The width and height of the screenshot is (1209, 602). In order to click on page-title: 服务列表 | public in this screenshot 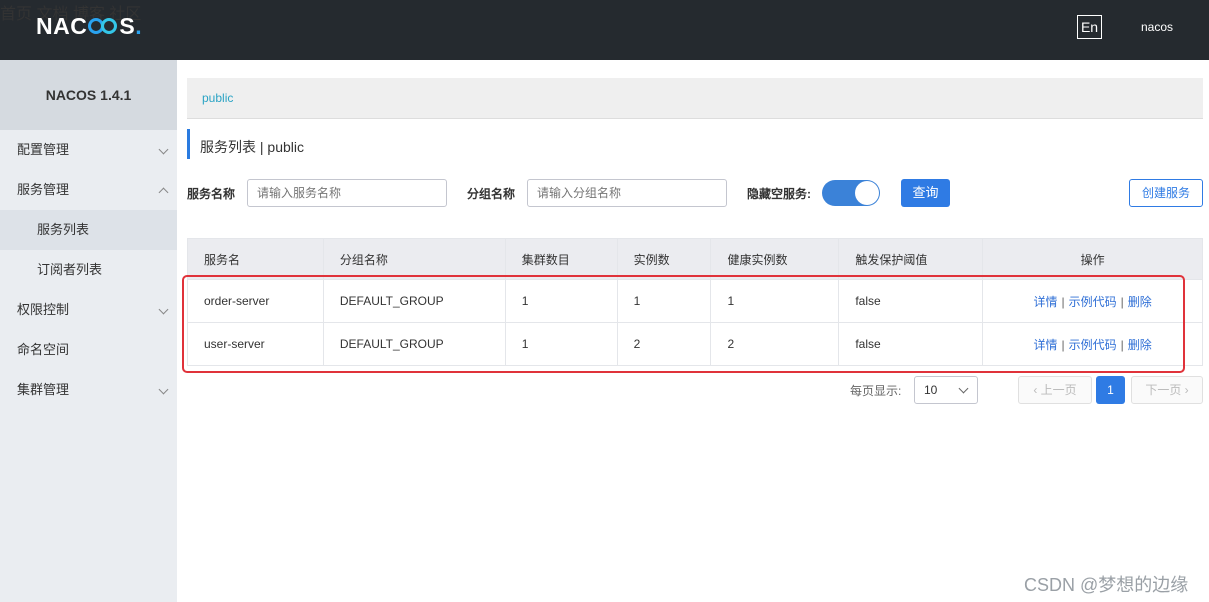, I will do `click(245, 144)`.